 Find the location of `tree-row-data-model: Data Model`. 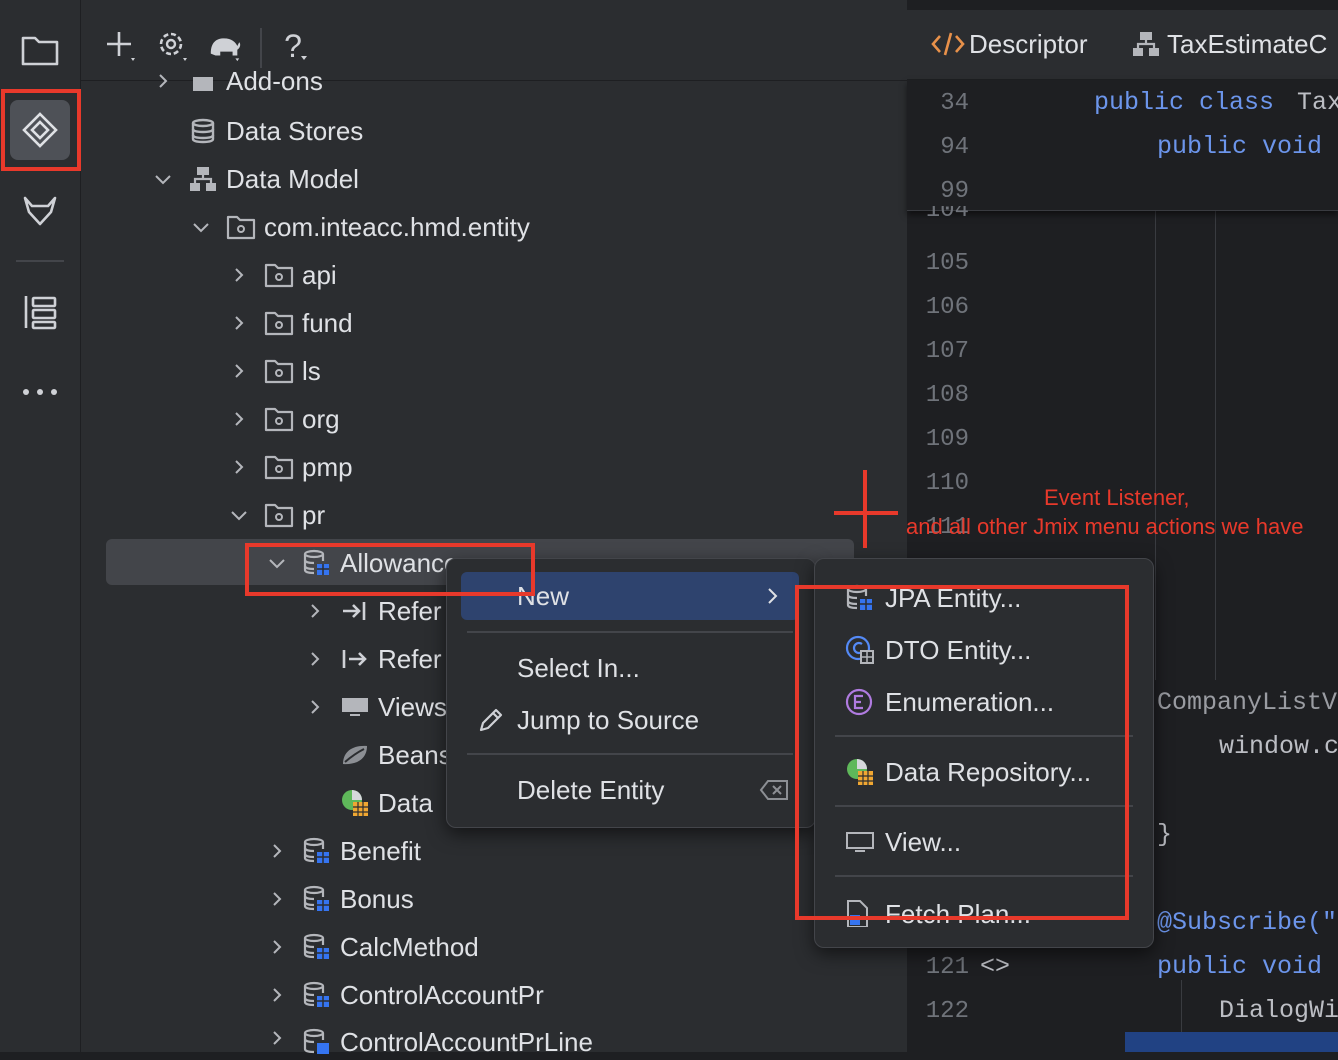

tree-row-data-model: Data Model is located at coordinates (255, 179).